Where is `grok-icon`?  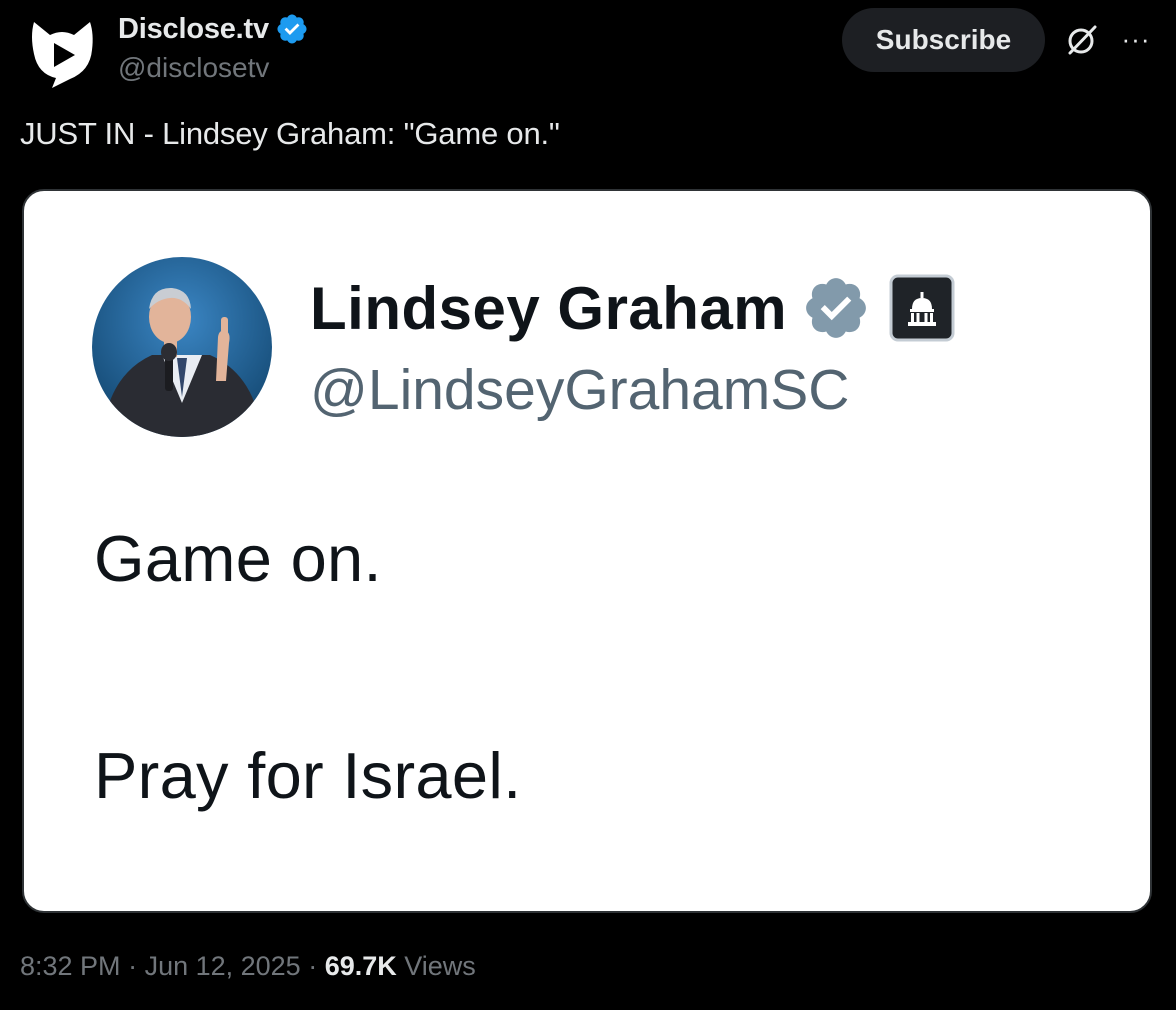
grok-icon is located at coordinates (1082, 40).